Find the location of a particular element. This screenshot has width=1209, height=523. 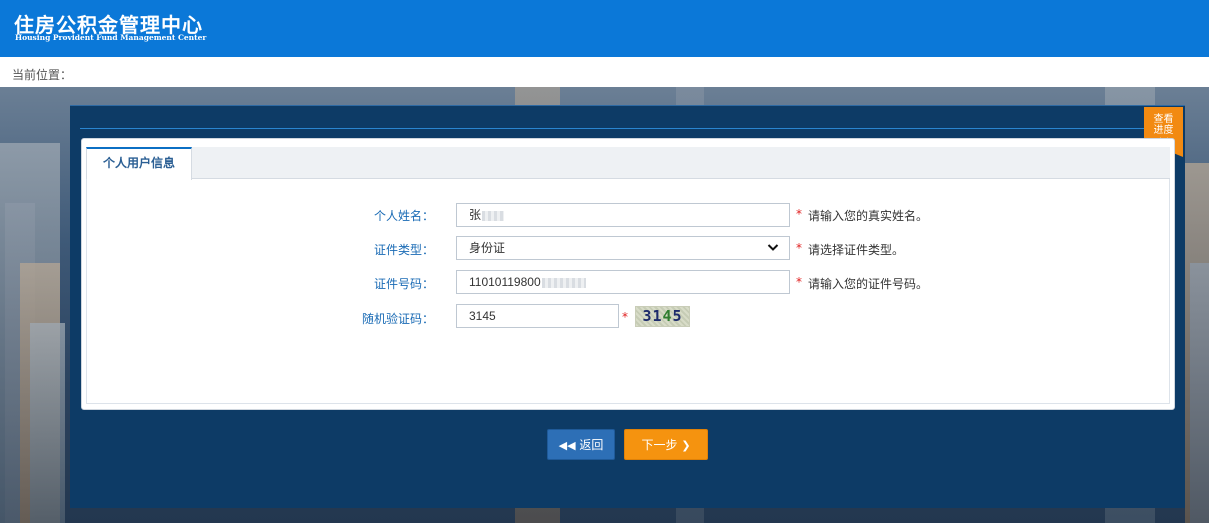

progress-tab-line1: 查看 is located at coordinates (1163, 119).